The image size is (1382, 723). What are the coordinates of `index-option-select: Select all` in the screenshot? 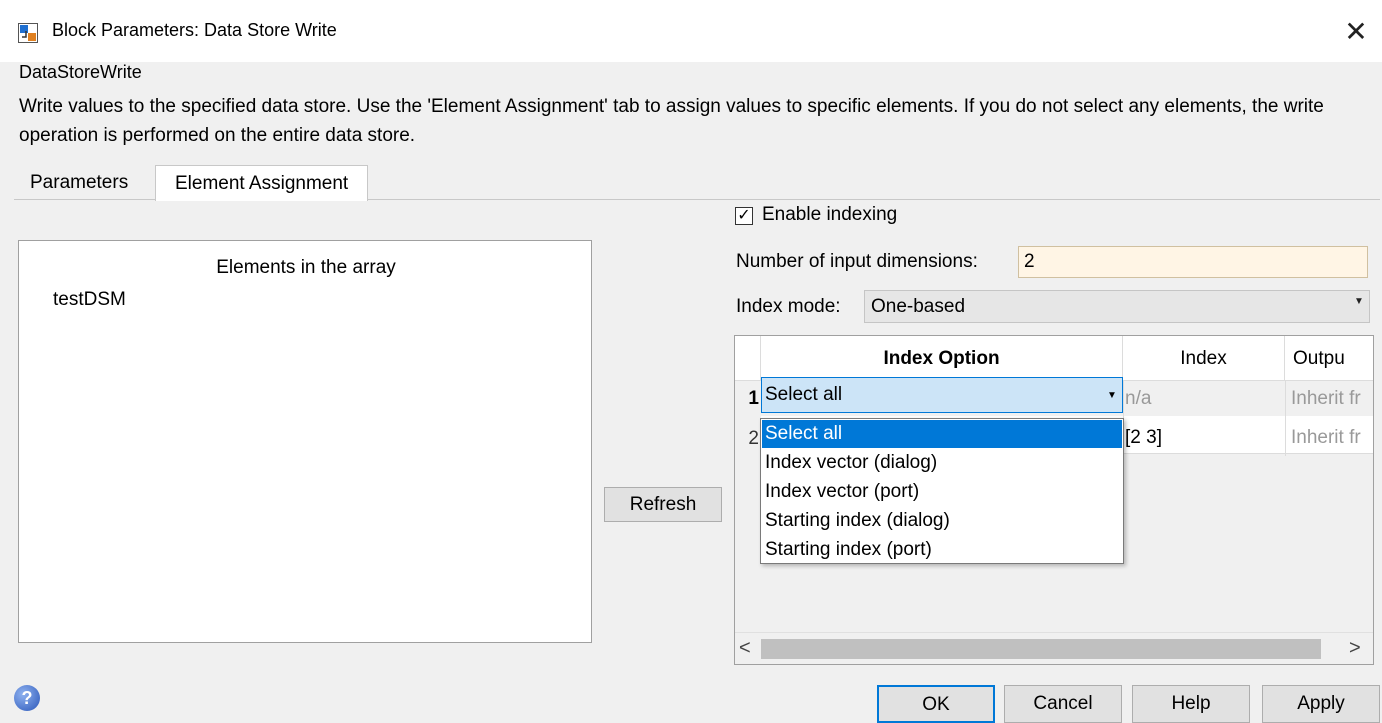 It's located at (942, 395).